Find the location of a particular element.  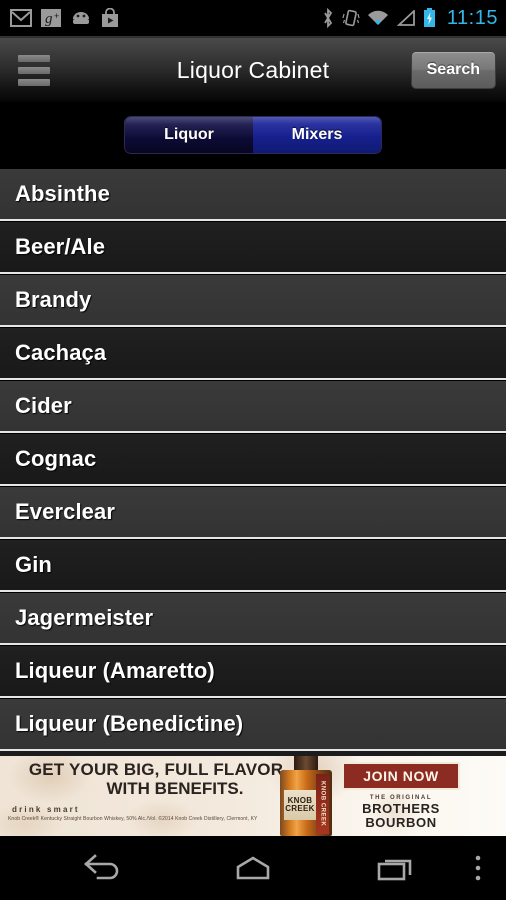

recents-icon is located at coordinates (395, 868).